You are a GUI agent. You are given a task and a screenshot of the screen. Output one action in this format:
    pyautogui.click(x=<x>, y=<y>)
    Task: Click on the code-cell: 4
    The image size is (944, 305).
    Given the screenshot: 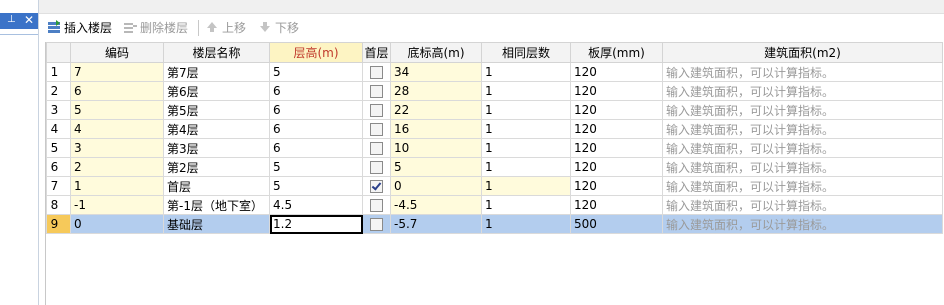 What is the action you would take?
    pyautogui.click(x=117, y=129)
    